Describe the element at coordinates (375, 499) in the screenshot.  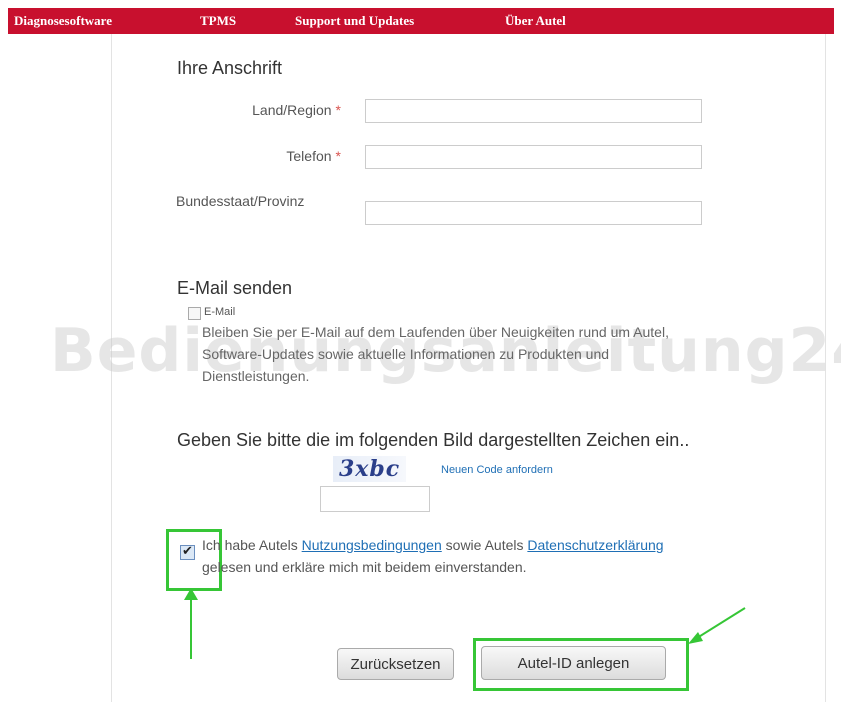
I see `captcha-input` at that location.